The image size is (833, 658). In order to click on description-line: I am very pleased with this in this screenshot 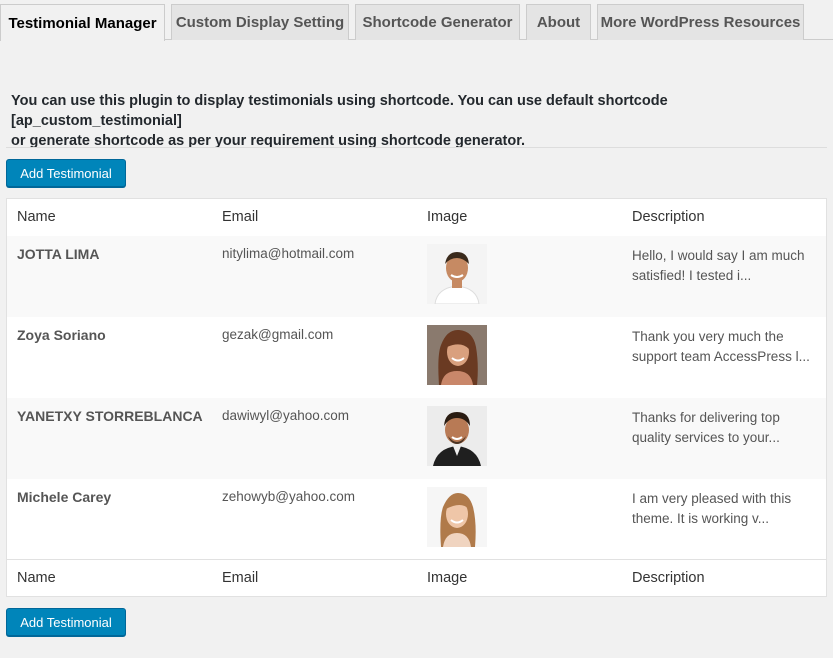, I will do `click(712, 498)`.